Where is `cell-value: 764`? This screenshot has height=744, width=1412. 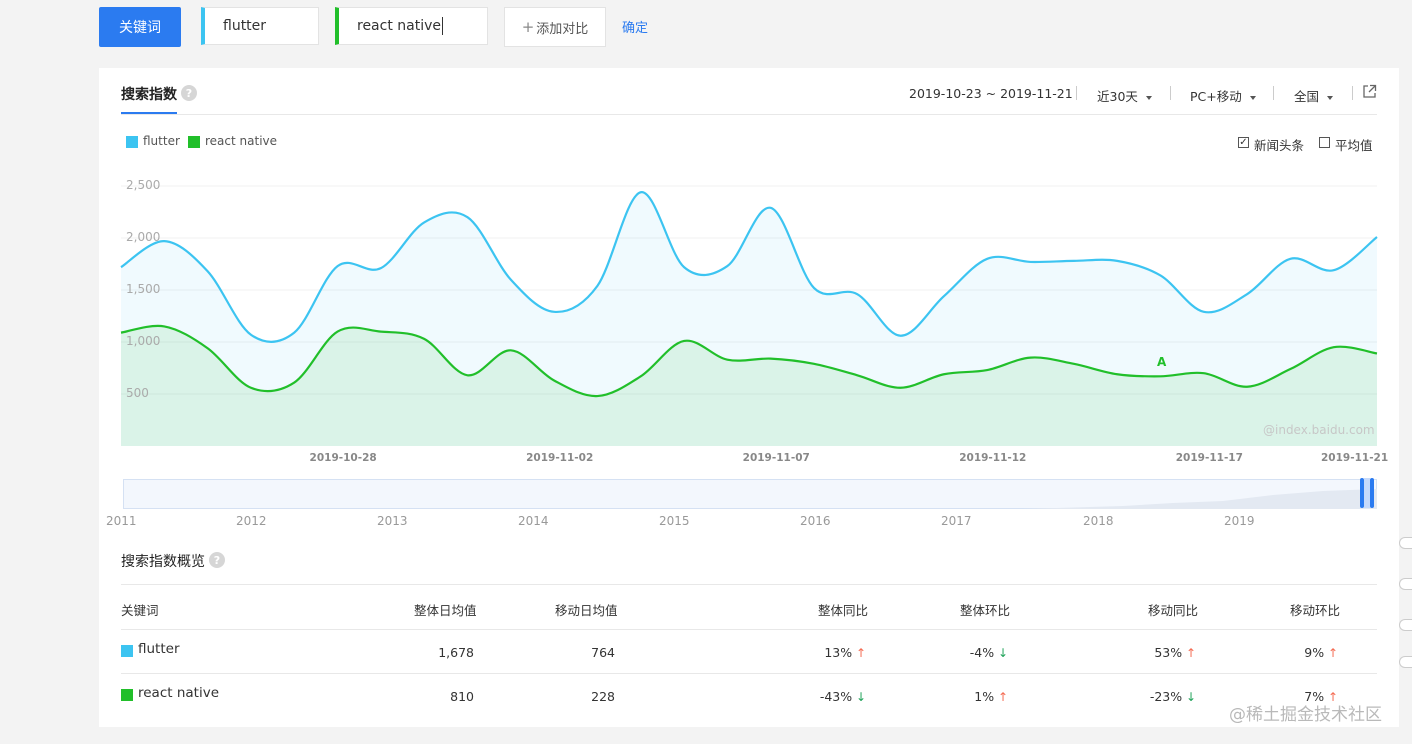
cell-value: 764 is located at coordinates (603, 652).